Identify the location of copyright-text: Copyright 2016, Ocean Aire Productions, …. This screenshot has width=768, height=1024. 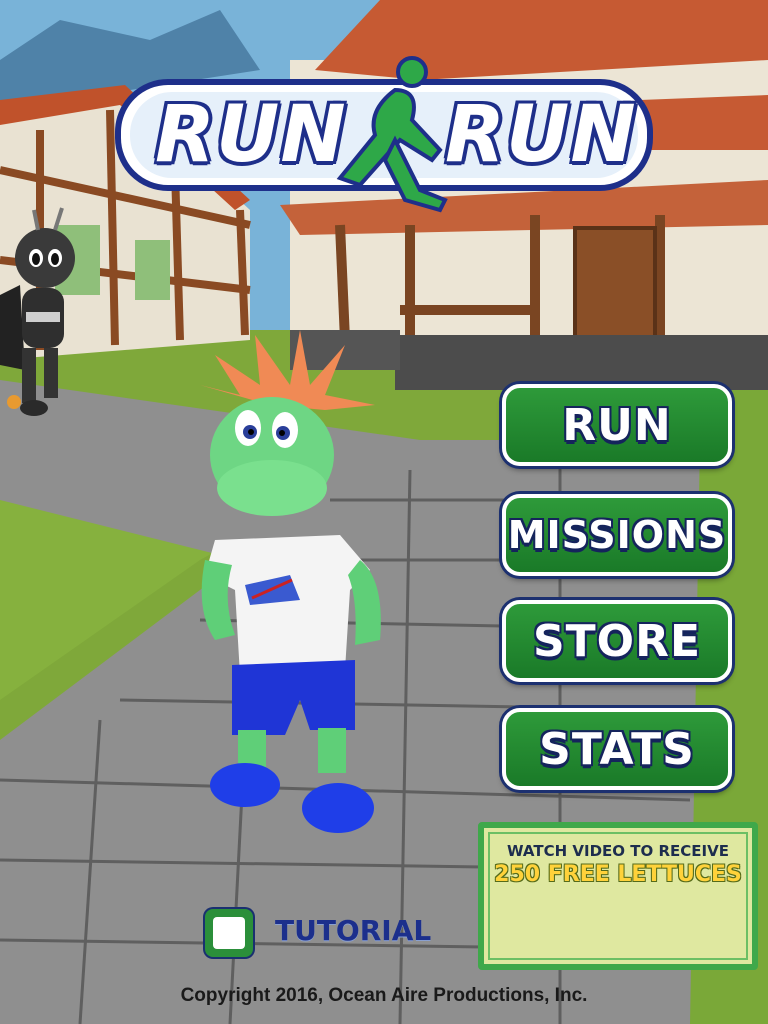
(384, 995).